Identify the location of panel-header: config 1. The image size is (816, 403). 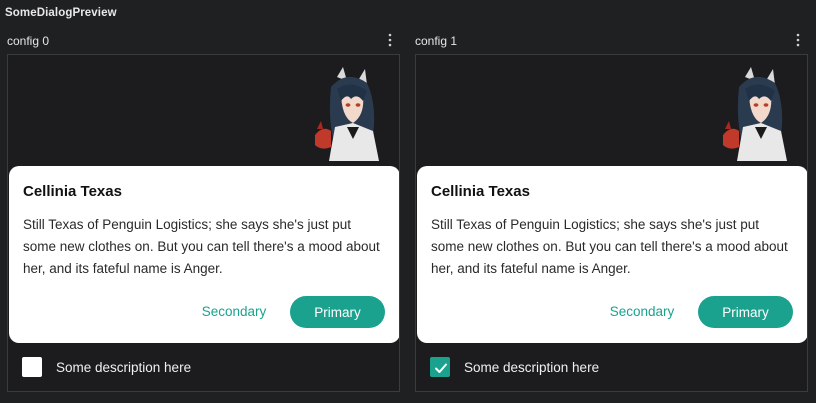
(611, 40).